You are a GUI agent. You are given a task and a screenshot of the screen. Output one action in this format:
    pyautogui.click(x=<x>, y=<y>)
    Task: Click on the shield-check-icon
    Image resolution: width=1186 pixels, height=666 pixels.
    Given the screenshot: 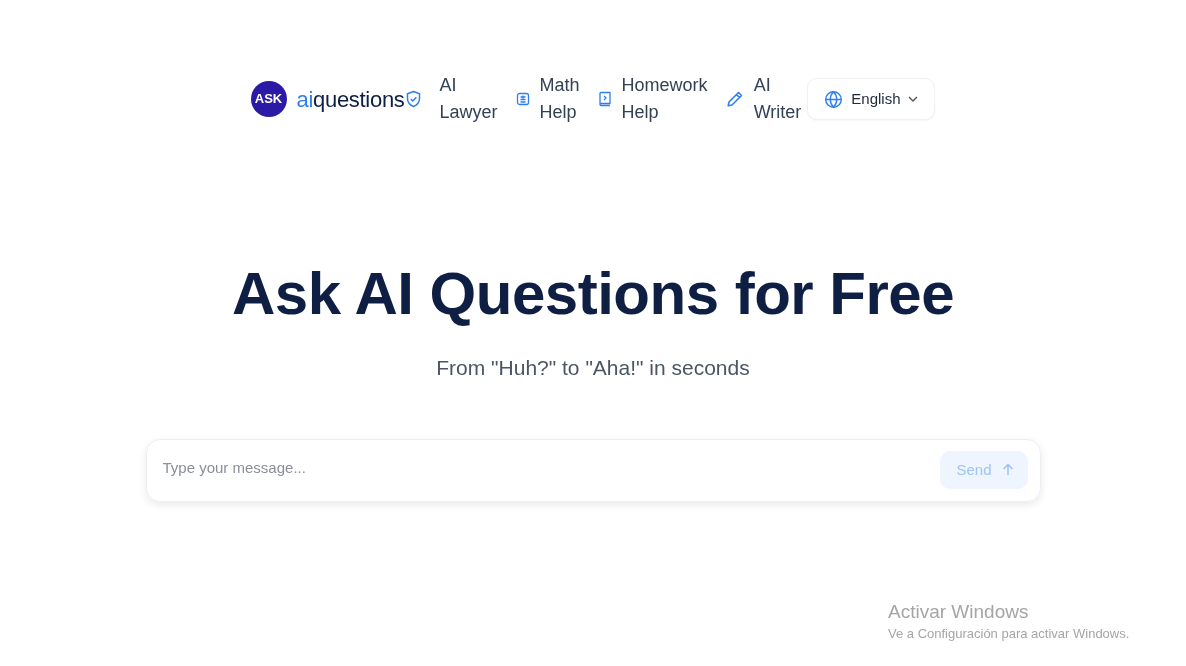 What is the action you would take?
    pyautogui.click(x=413, y=99)
    